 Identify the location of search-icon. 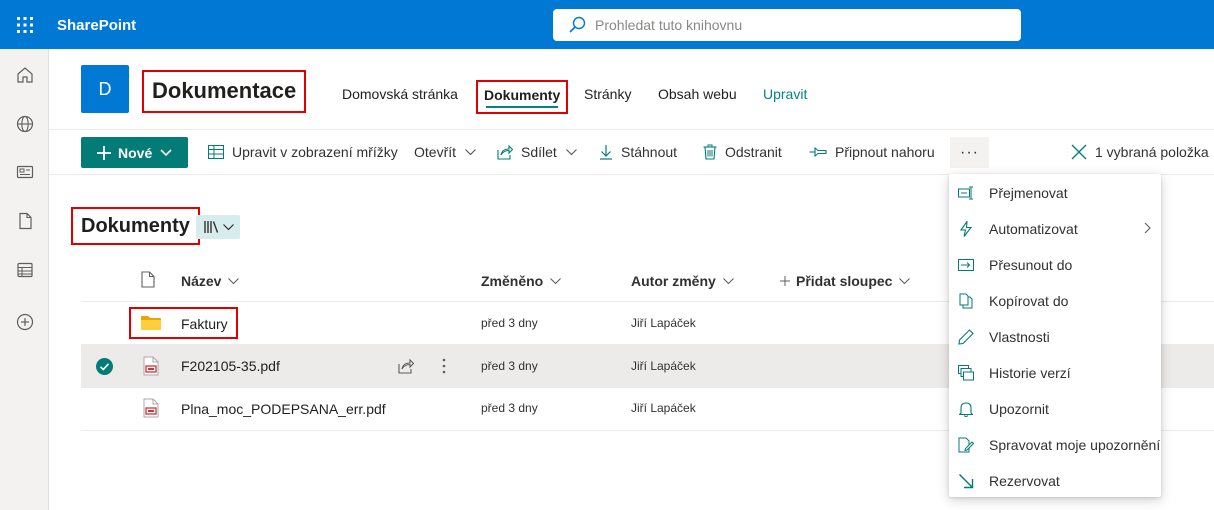
(577, 24).